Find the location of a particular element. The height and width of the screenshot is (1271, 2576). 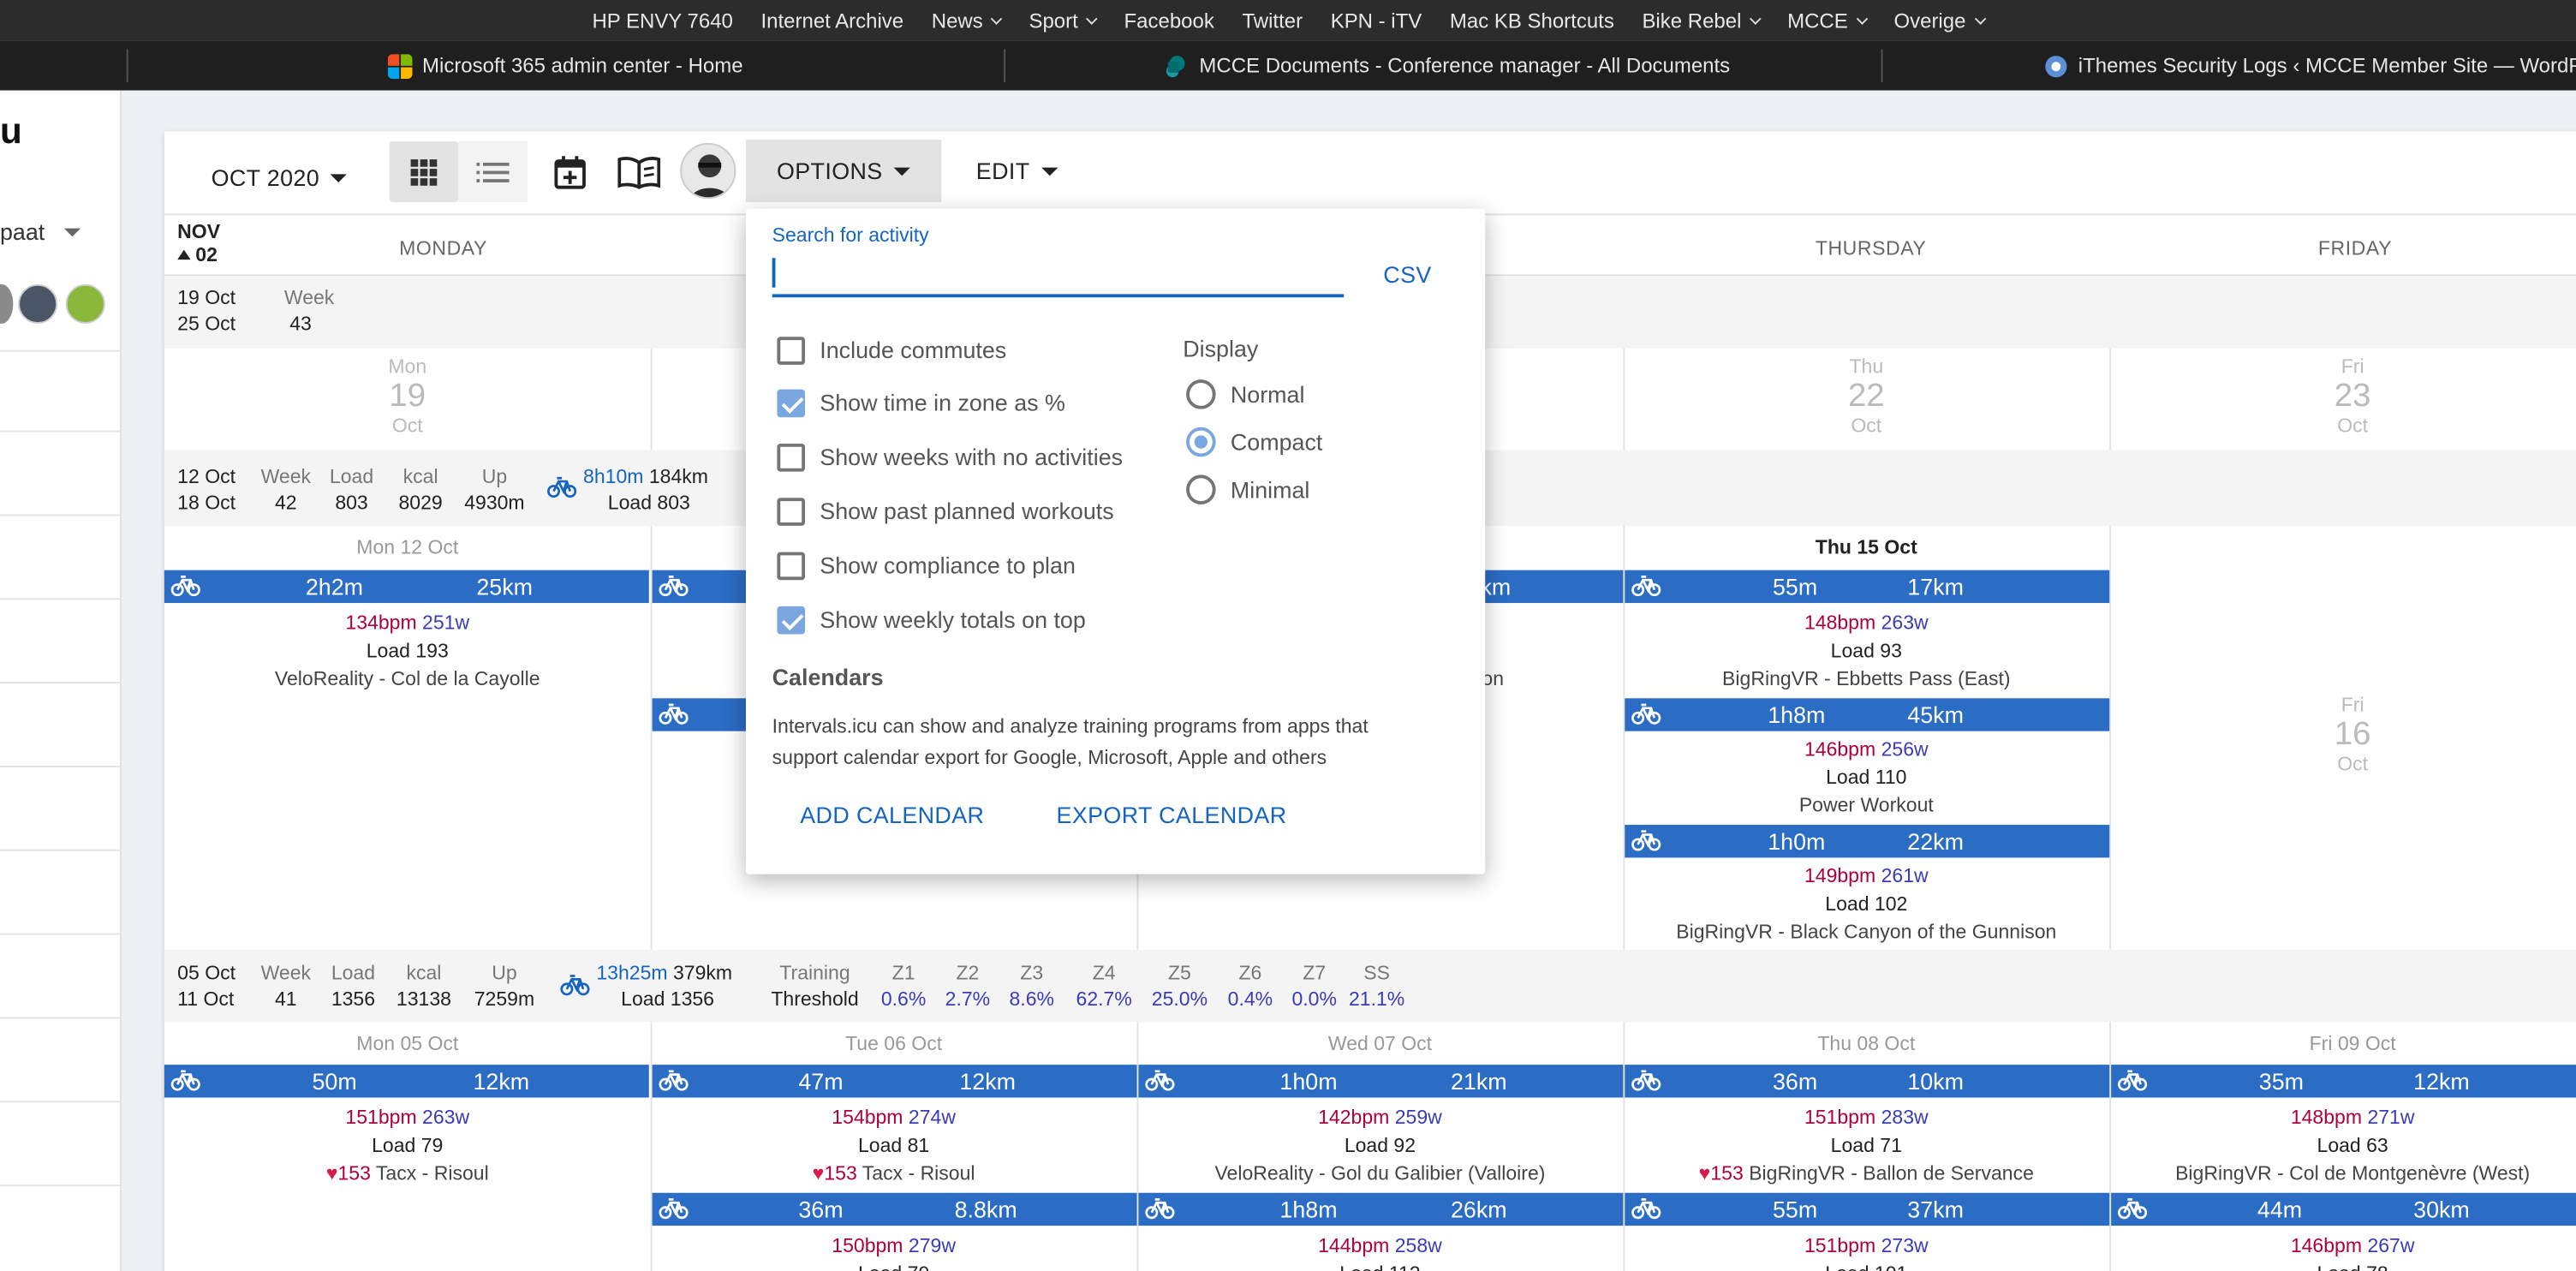

checkbox-label: Show past planned workouts is located at coordinates (967, 511).